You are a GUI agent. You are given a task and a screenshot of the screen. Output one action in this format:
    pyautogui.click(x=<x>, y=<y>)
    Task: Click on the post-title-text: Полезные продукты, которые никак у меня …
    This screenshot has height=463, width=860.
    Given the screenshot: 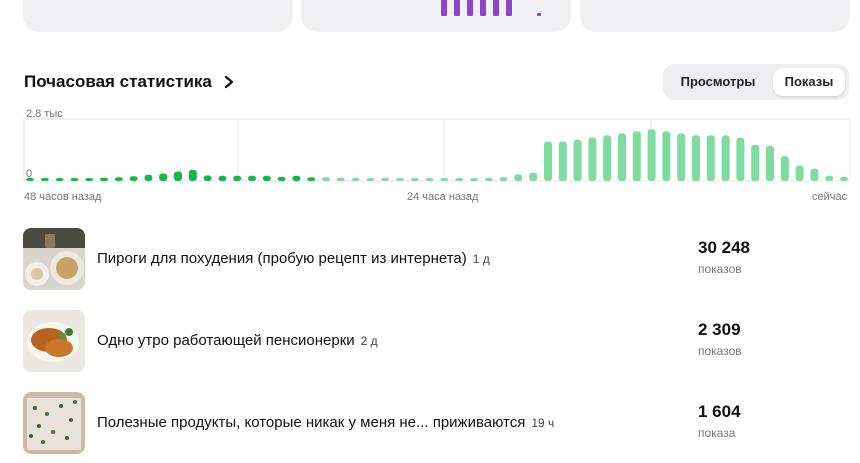 What is the action you would take?
    pyautogui.click(x=311, y=422)
    